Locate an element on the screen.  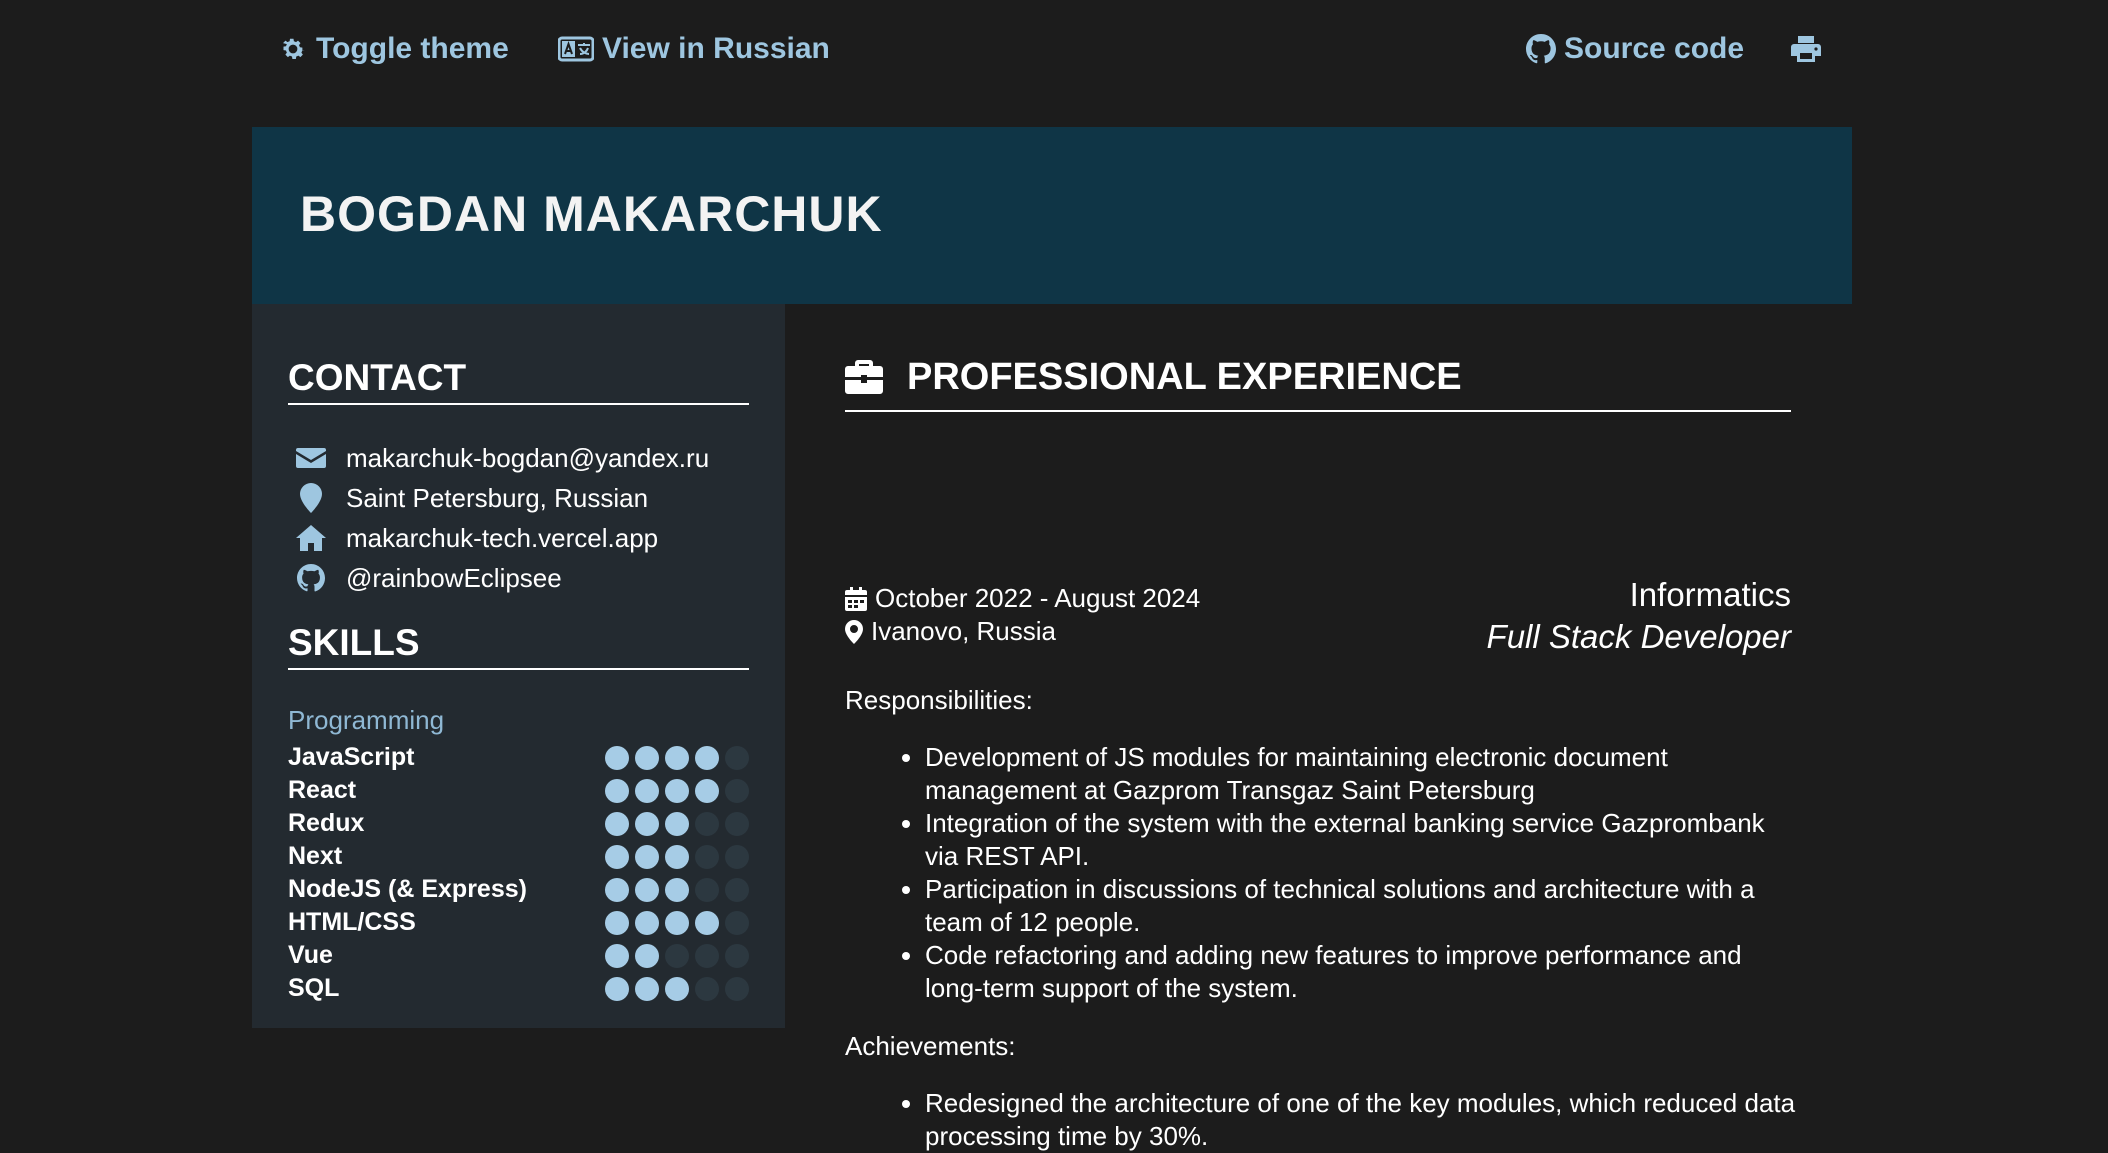
skill-name: React is located at coordinates (322, 790).